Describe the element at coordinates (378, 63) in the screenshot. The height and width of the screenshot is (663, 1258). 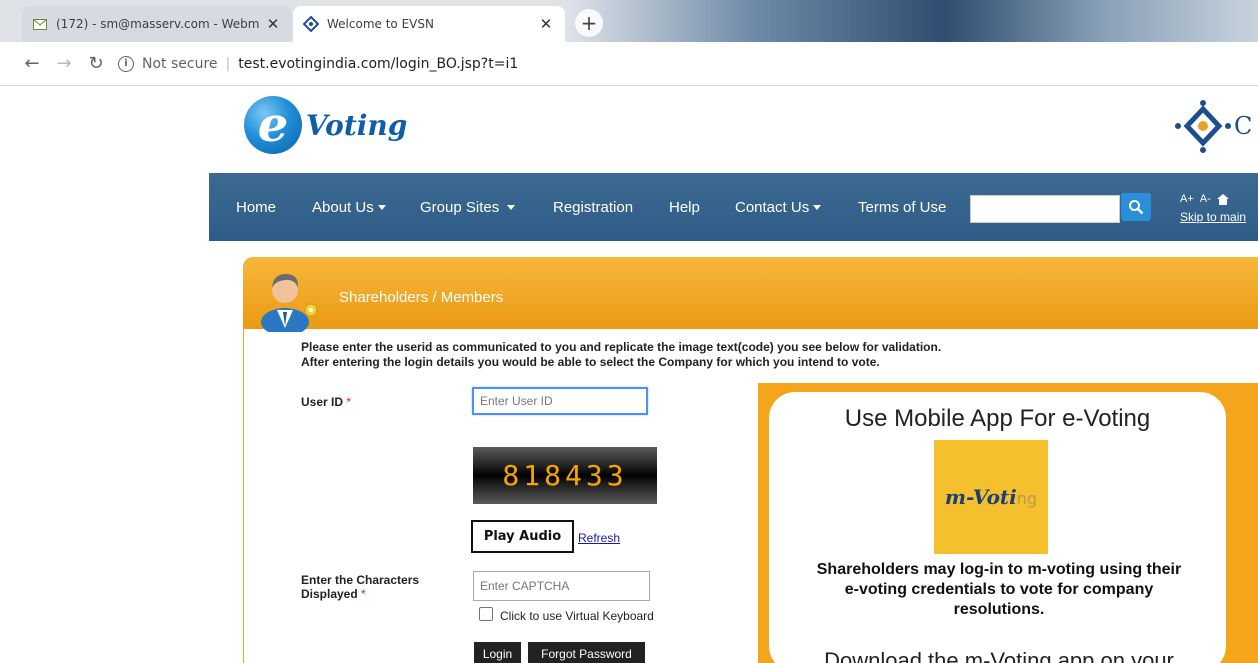
I see `url-text: test.evotingindia.com/login_BO.jsp?t=i1` at that location.